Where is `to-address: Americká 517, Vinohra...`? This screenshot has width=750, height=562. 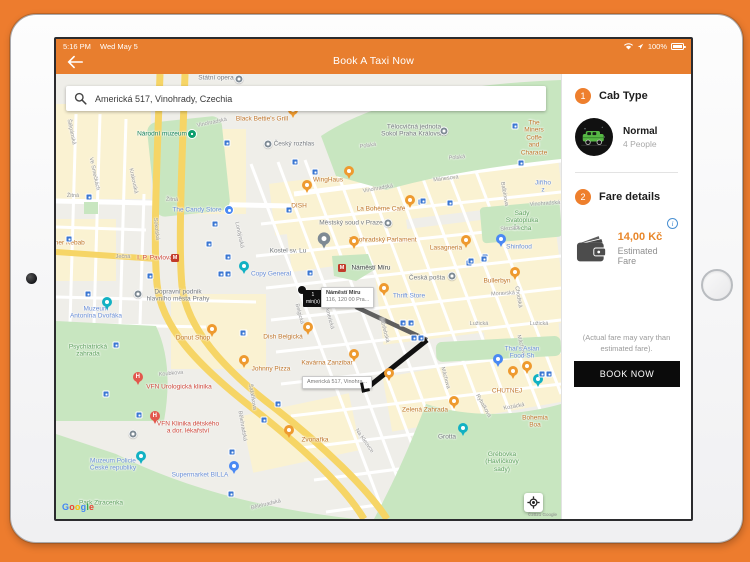 to-address: Americká 517, Vinohra... is located at coordinates (337, 382).